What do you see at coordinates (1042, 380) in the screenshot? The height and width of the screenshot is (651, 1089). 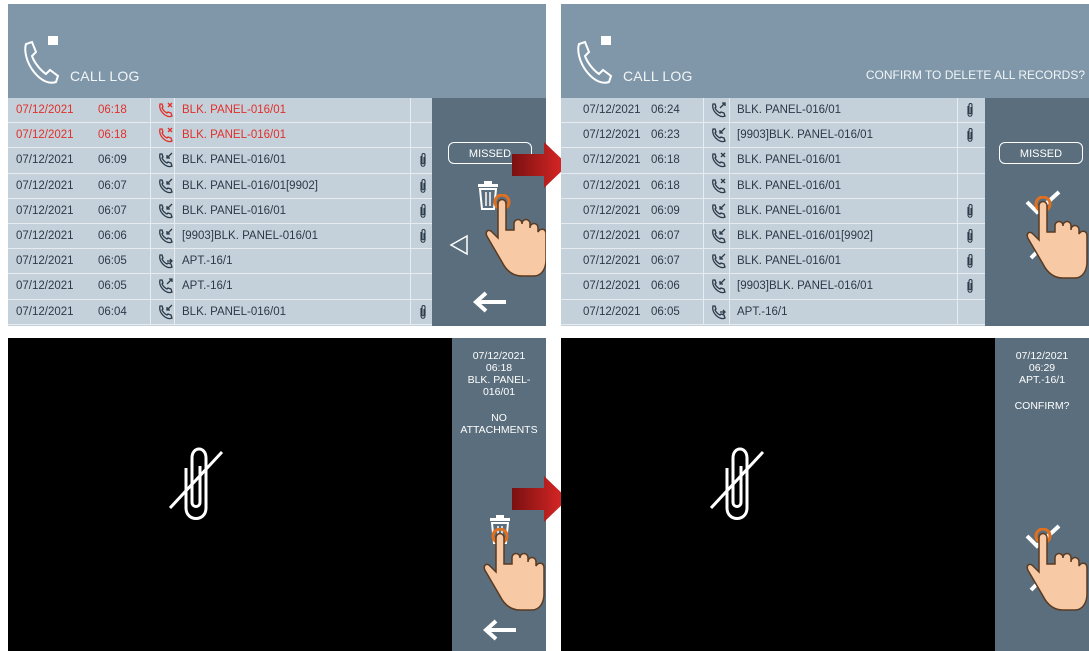 I see `detail-caller: APT.-16/1` at bounding box center [1042, 380].